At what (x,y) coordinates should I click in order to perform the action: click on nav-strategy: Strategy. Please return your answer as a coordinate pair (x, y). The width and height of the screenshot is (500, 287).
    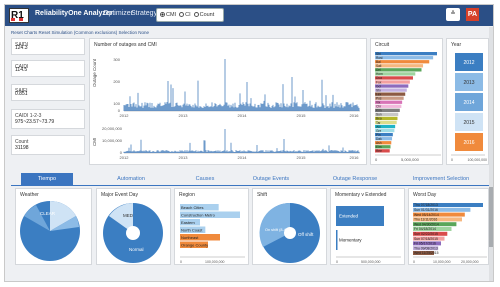
    Looking at the image, I should click on (144, 13).